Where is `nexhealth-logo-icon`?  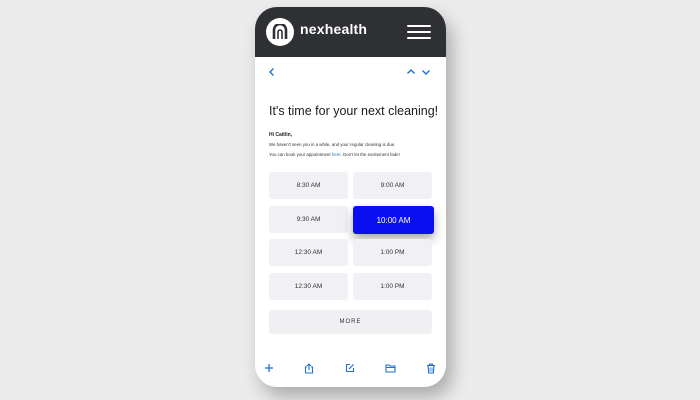
nexhealth-logo-icon is located at coordinates (280, 32).